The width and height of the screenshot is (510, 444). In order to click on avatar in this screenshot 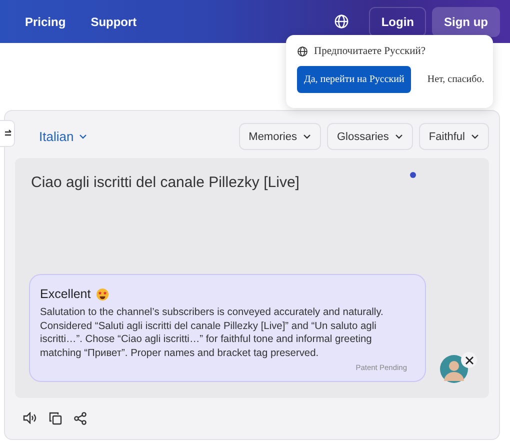, I will do `click(454, 369)`.